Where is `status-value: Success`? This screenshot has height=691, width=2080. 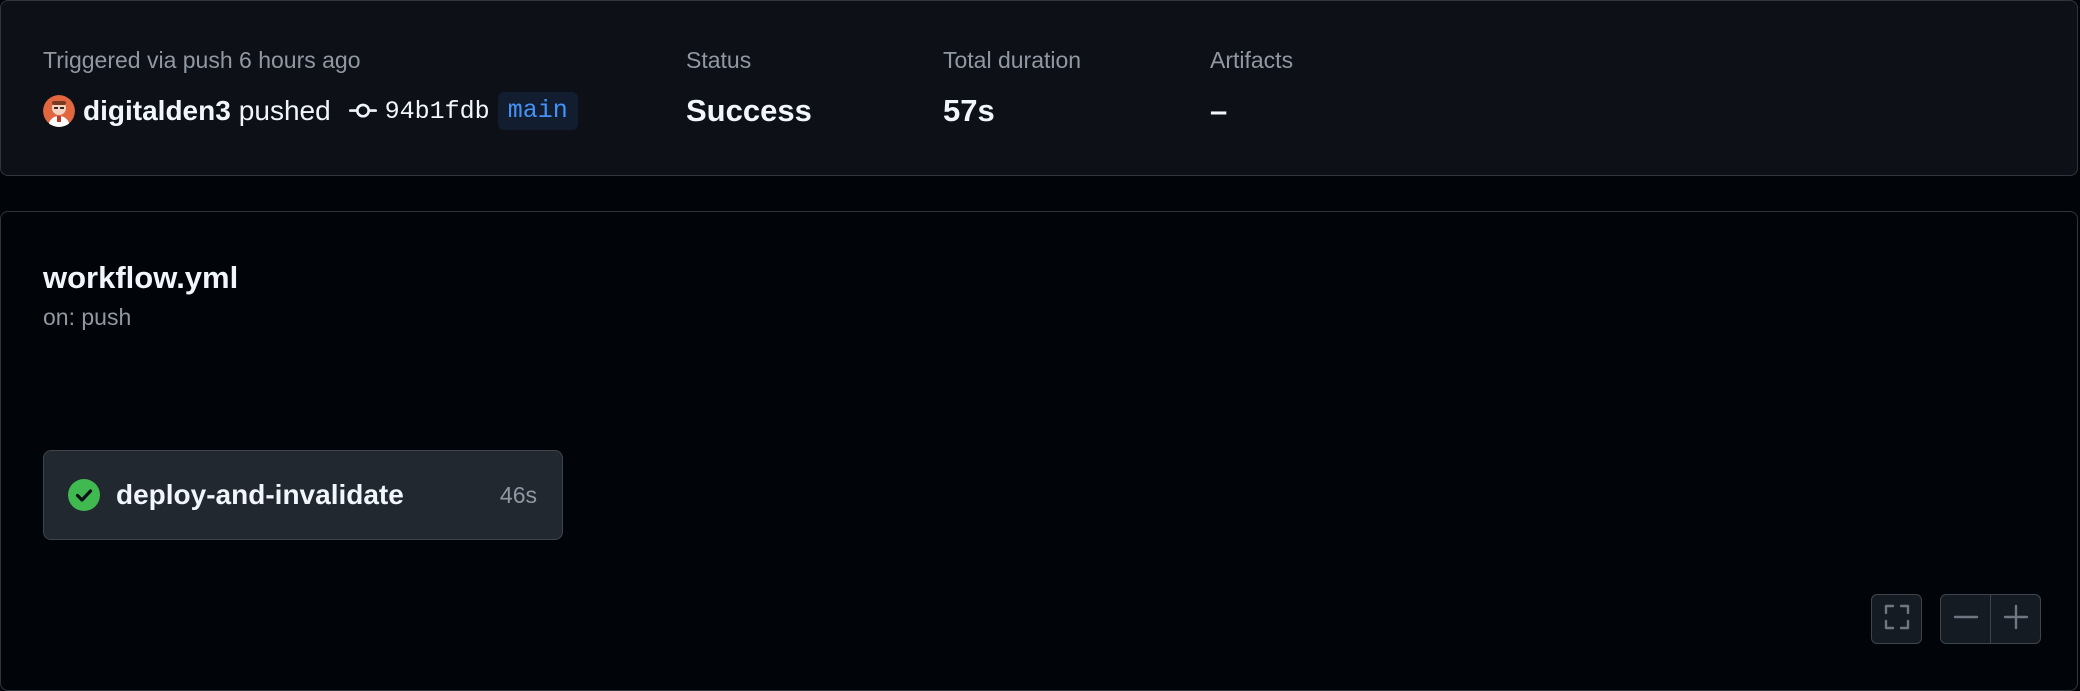
status-value: Success is located at coordinates (749, 110).